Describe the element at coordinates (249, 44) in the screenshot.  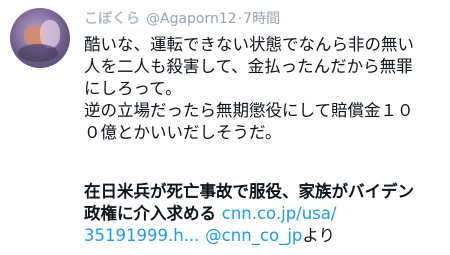
I see `body-line: 酷いな、運転できない状態でなんら非の無い` at that location.